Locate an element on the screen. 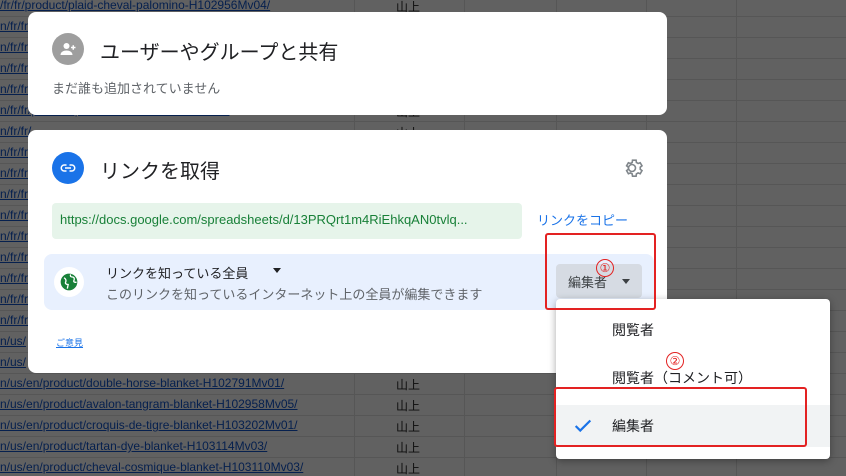 This screenshot has height=476, width=846. link-card-title: リンクを取得 is located at coordinates (160, 171).